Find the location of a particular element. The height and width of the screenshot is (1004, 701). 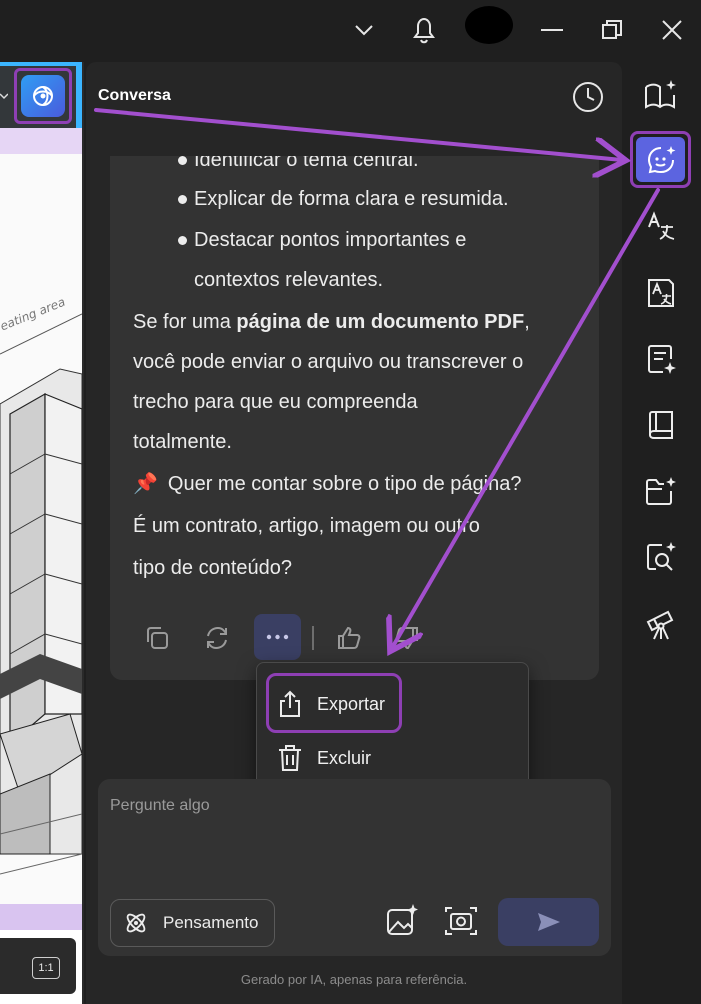

message-bullet: Explicar de forma clara e resumida. is located at coordinates (351, 199).